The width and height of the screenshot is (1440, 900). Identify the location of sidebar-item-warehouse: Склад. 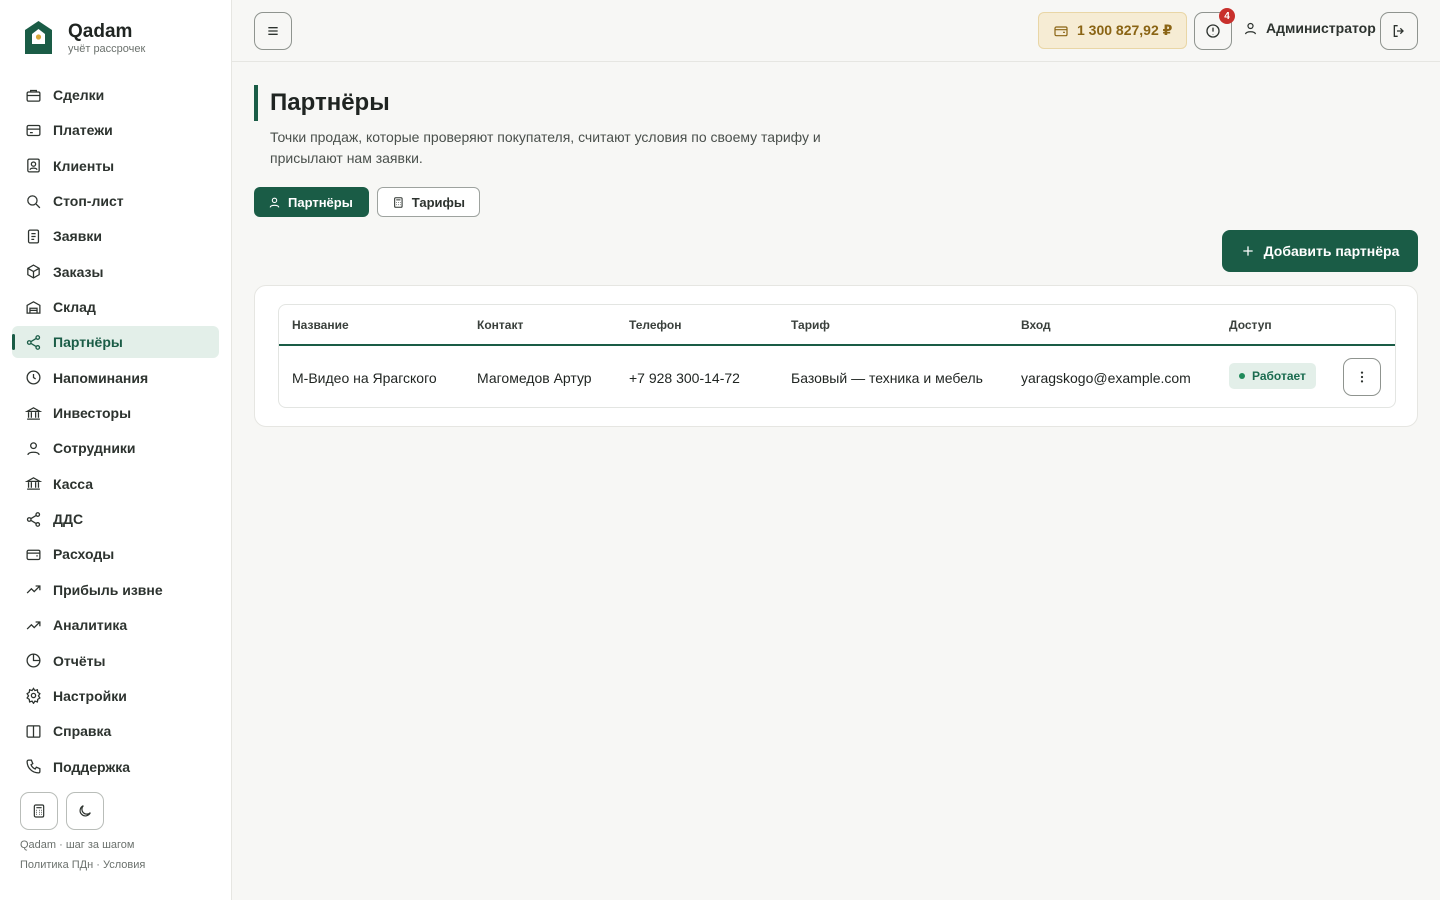
(115, 307).